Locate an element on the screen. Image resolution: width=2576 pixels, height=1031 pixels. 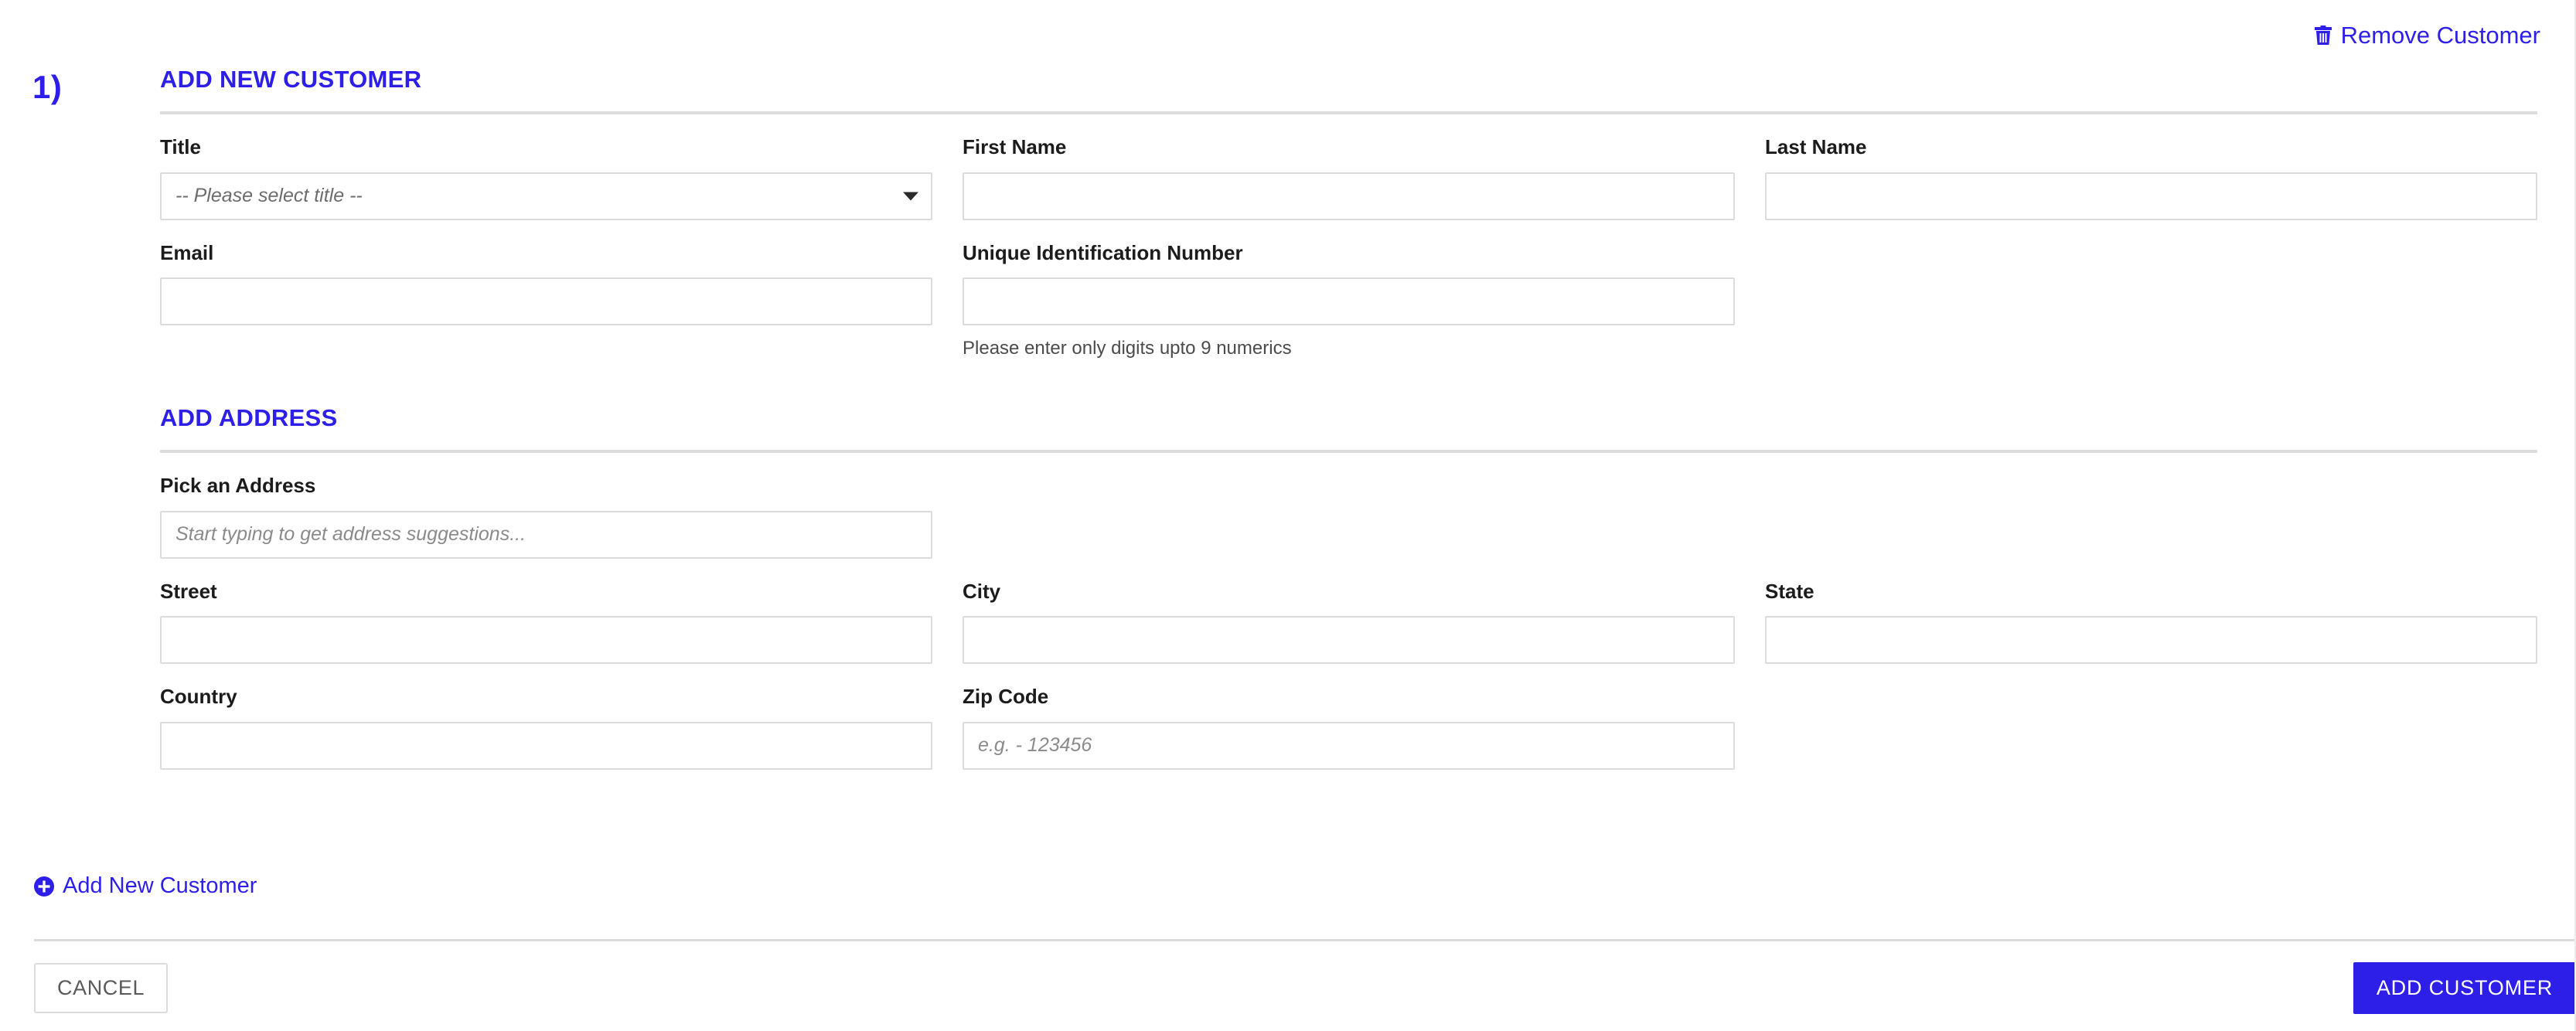
add-new-customer-link: Add New Customer is located at coordinates (145, 886).